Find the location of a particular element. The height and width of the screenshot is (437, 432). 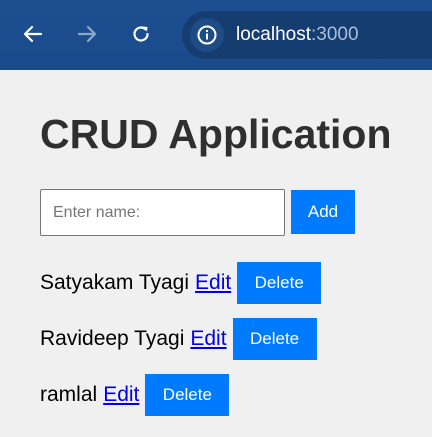

list-item: Satyakam Tyagi Edit Delete is located at coordinates (181, 283).